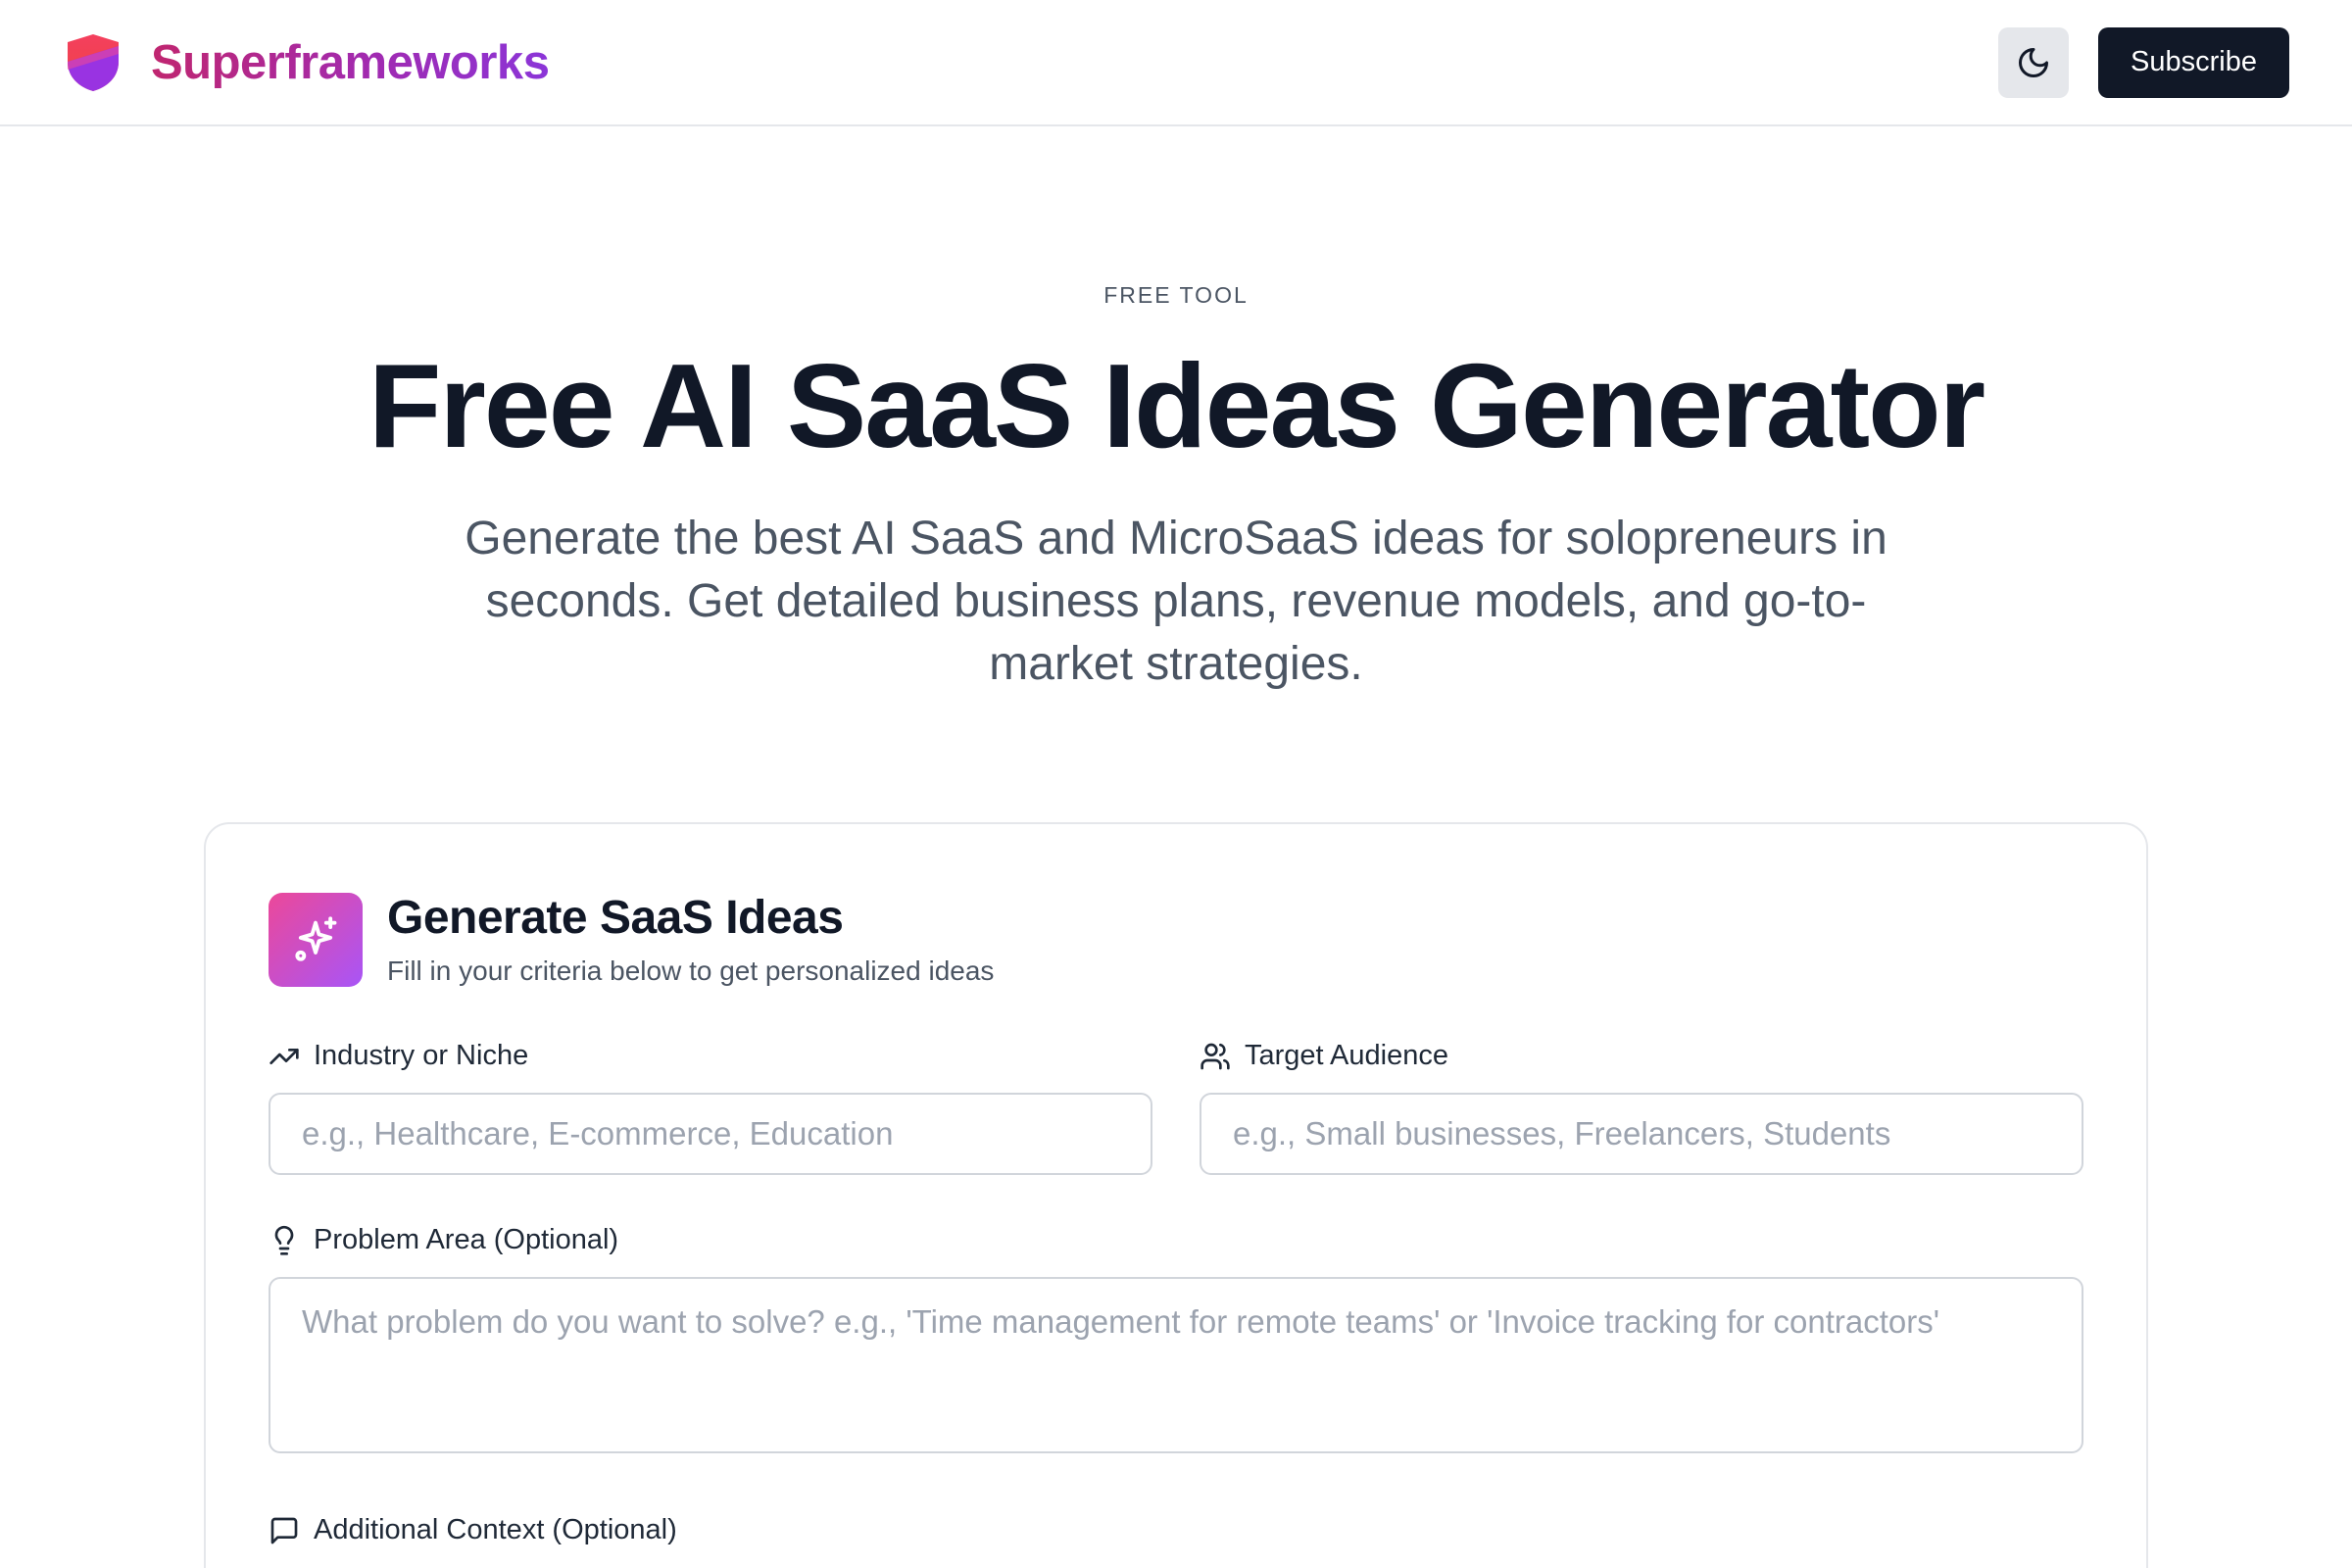 Image resolution: width=2352 pixels, height=1568 pixels. I want to click on brand-link: Superframeworks, so click(307, 62).